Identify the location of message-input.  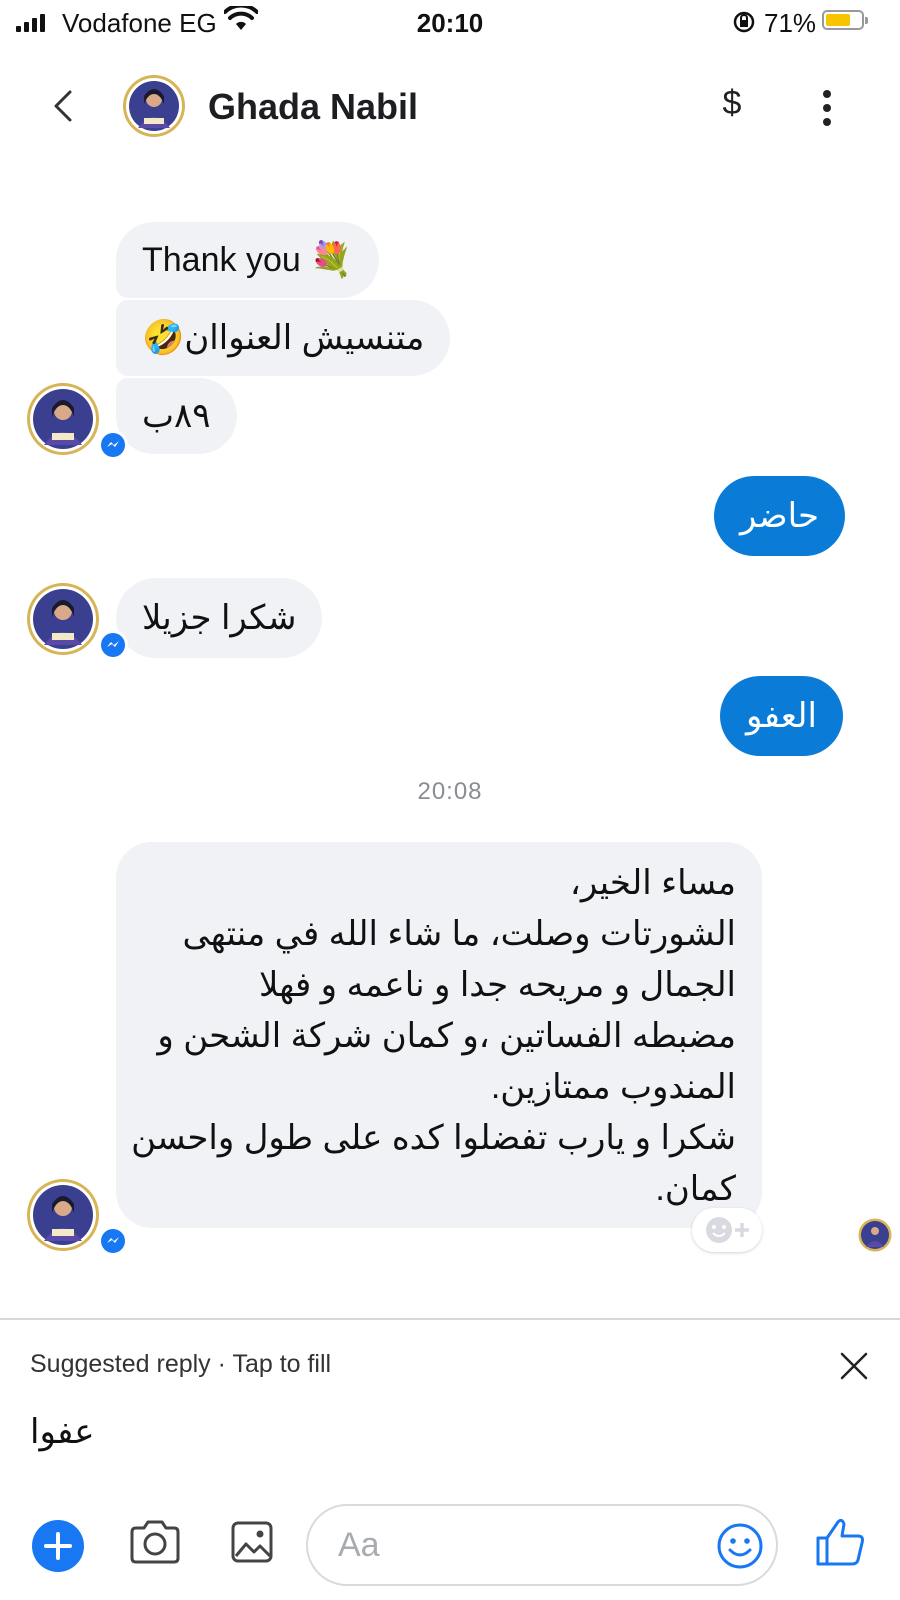
(542, 1545).